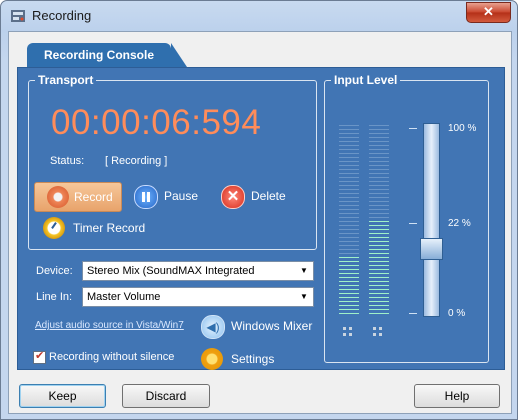 This screenshot has height=420, width=518. Describe the element at coordinates (233, 197) in the screenshot. I see `delete-icon: ✕` at that location.